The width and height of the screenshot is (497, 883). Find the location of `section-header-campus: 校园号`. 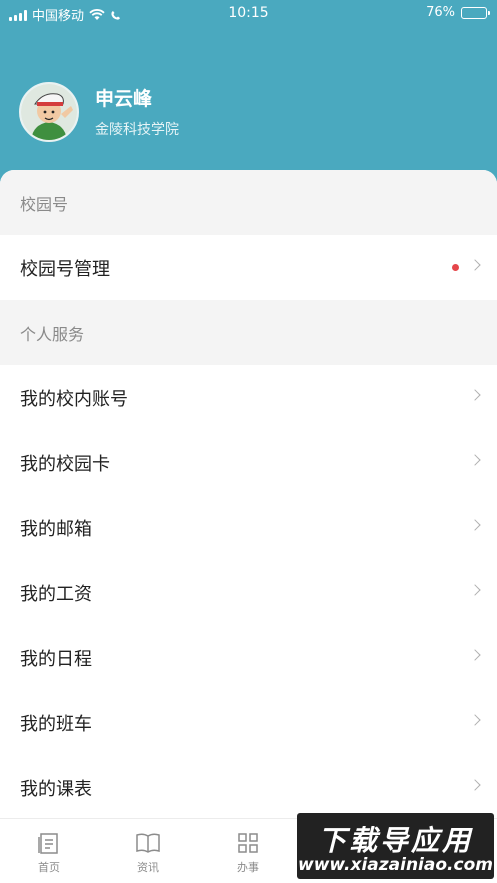

section-header-campus: 校园号 is located at coordinates (248, 202).